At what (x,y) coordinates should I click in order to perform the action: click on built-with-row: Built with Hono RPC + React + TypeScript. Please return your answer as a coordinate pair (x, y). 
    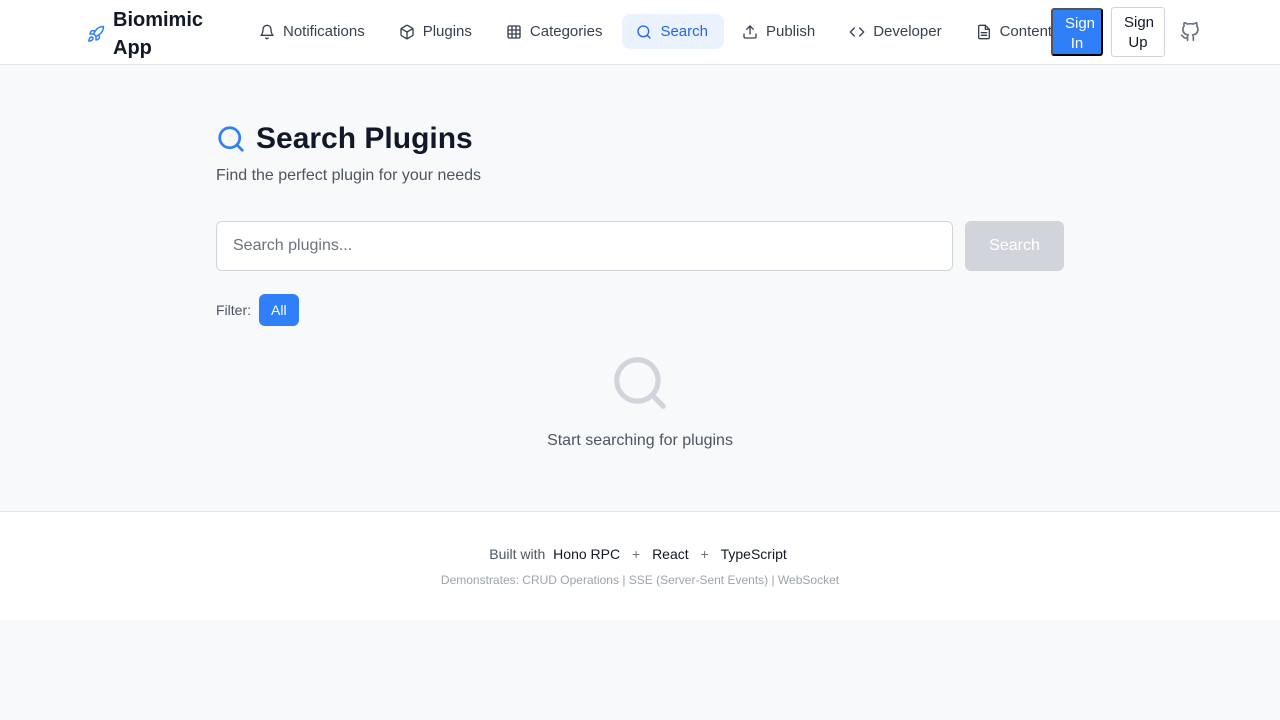
    Looking at the image, I should click on (640, 554).